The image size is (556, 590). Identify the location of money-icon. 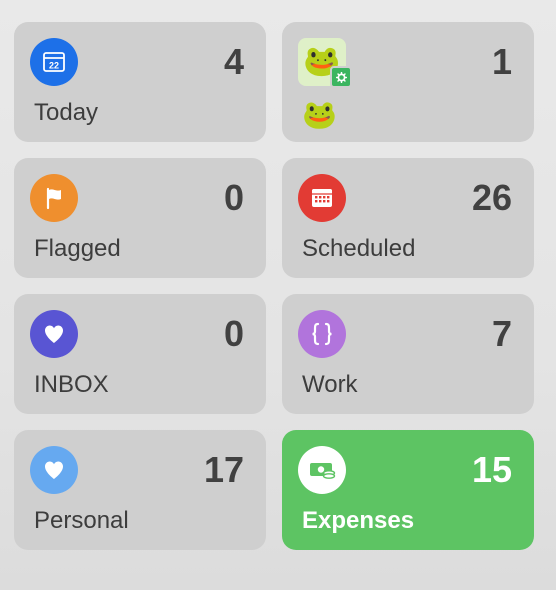
(322, 470).